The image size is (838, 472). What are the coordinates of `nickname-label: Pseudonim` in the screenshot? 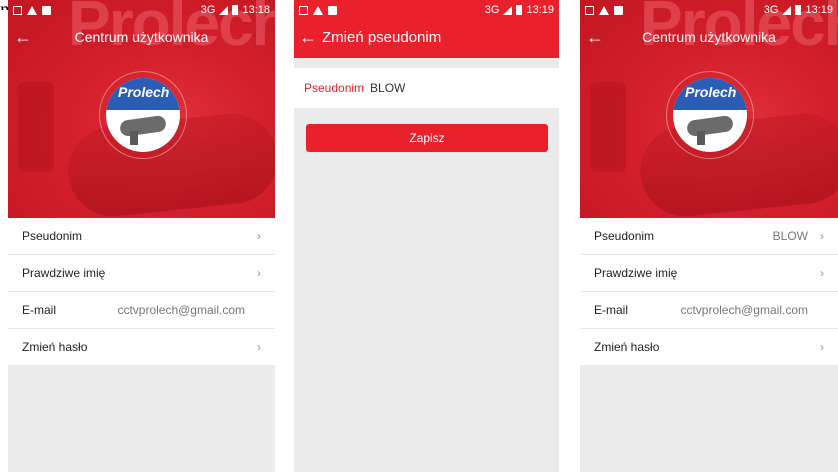 It's located at (334, 88).